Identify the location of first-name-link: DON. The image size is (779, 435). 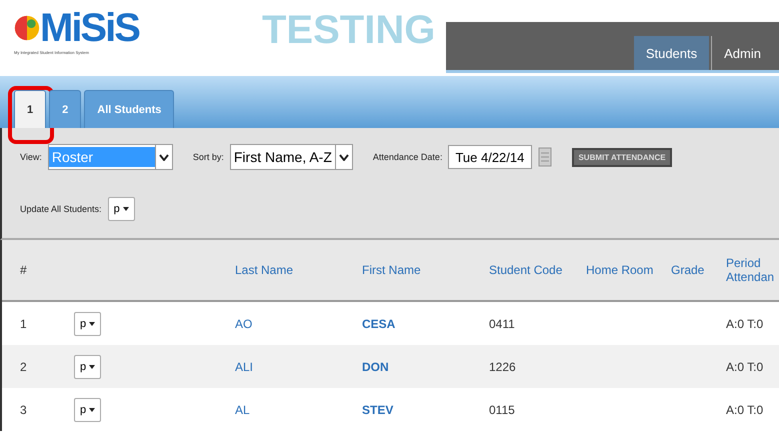
(425, 367).